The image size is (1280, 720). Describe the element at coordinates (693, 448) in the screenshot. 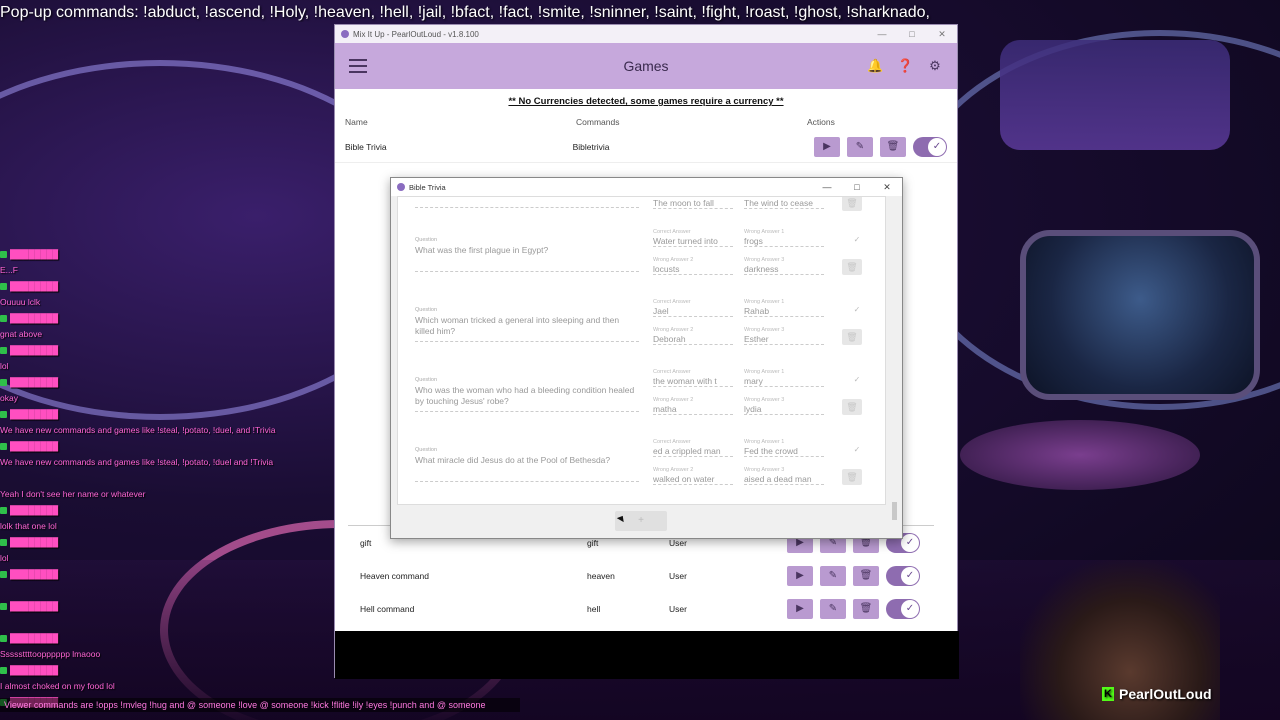

I see `correct-answer-field: Correct Answer ed a crippled man` at that location.